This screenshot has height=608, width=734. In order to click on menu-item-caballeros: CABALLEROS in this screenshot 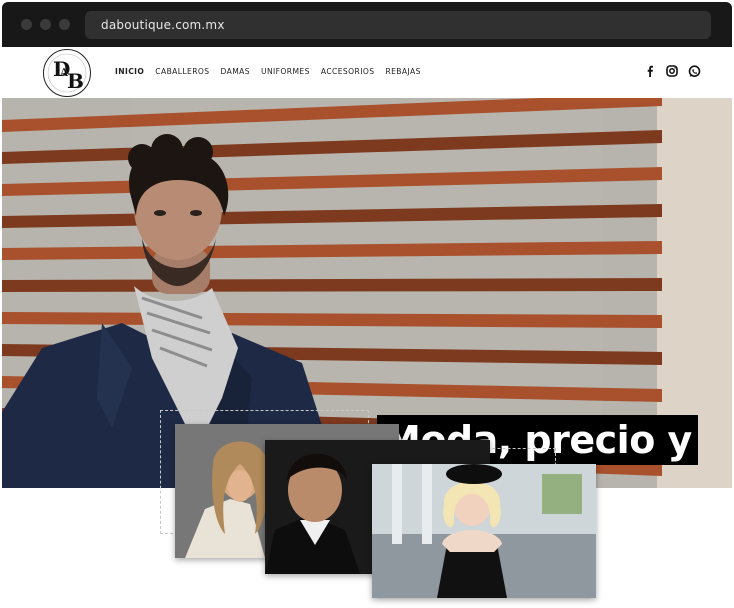, I will do `click(182, 71)`.